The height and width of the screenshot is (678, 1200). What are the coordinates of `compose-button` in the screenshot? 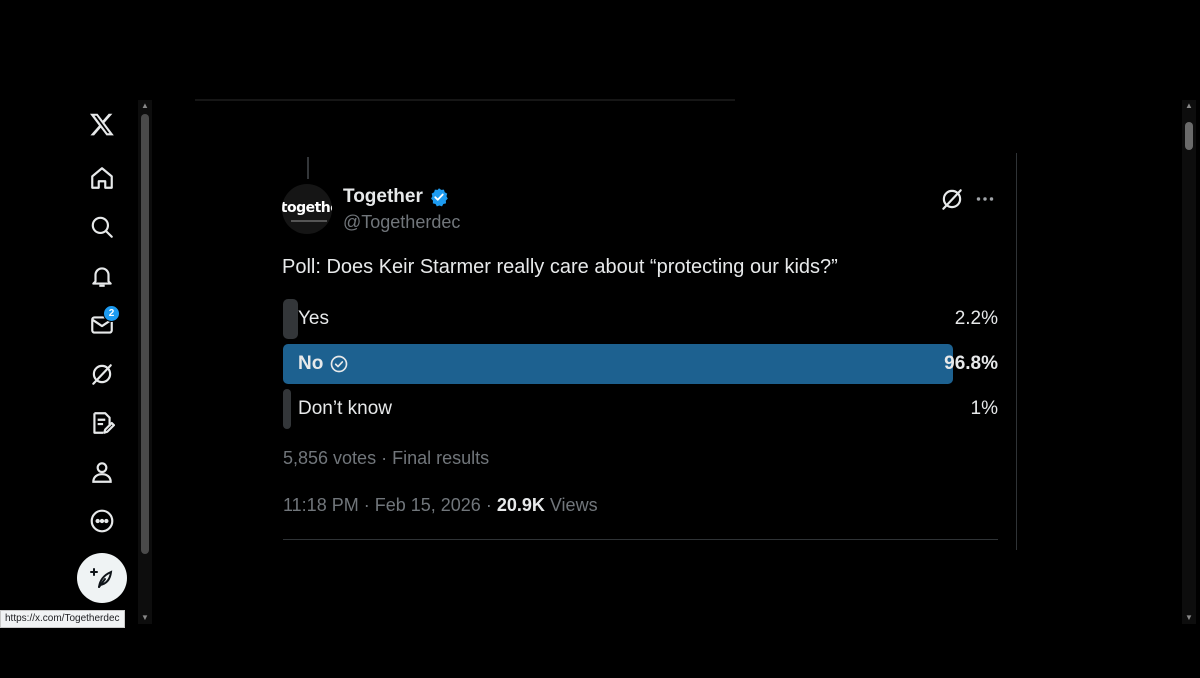 It's located at (102, 578).